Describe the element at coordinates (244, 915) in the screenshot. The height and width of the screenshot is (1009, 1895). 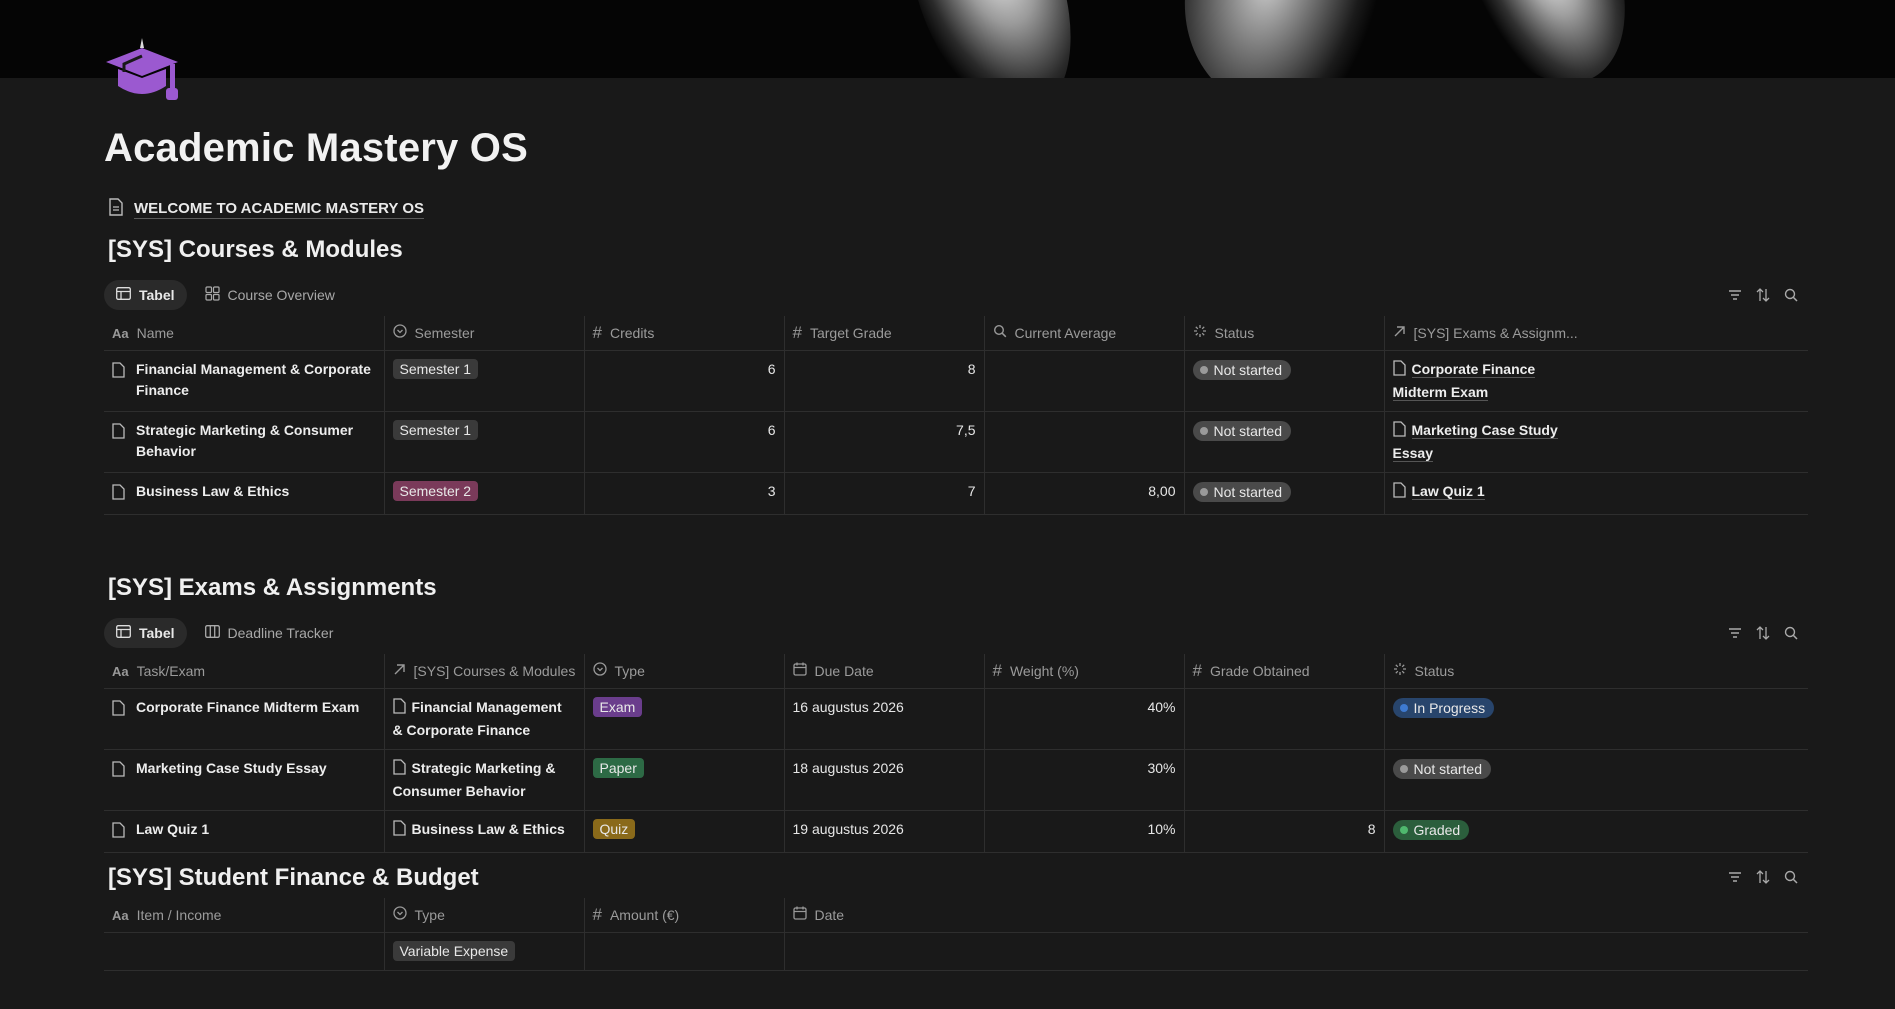
I see `column-header-item: Aa Item / Income` at that location.